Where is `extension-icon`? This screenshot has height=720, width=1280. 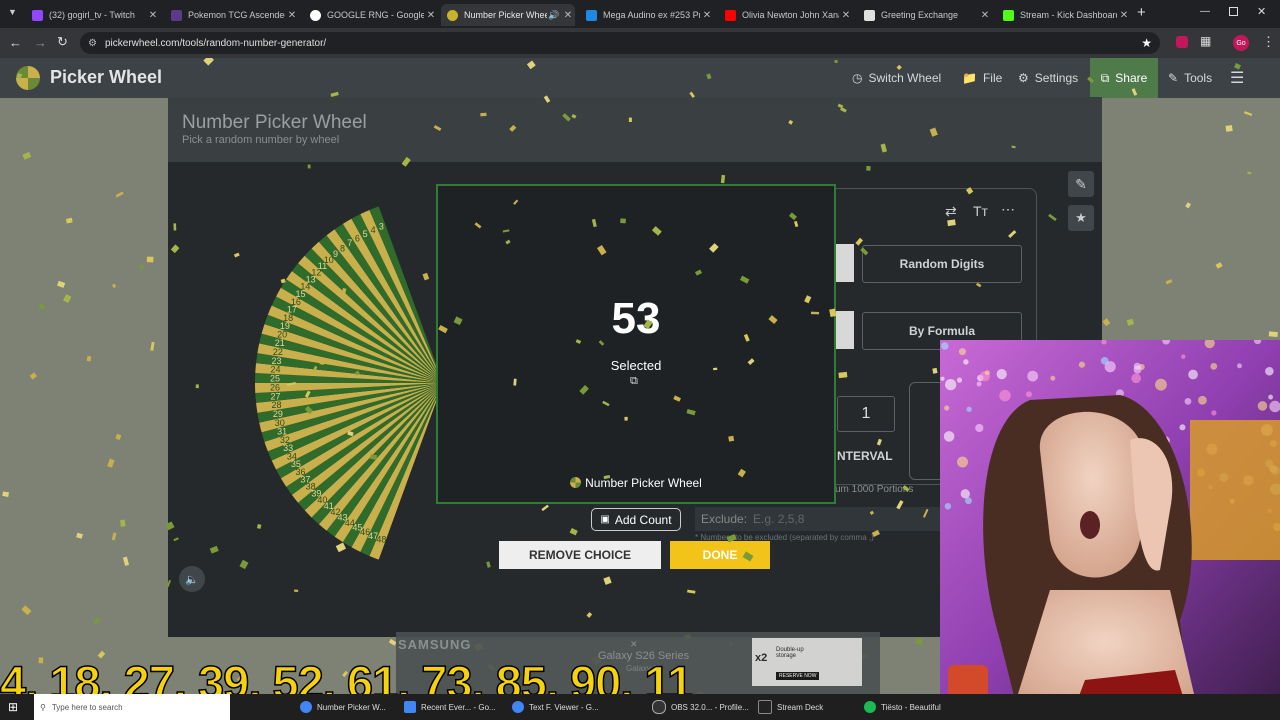
extension-icon is located at coordinates (1182, 42).